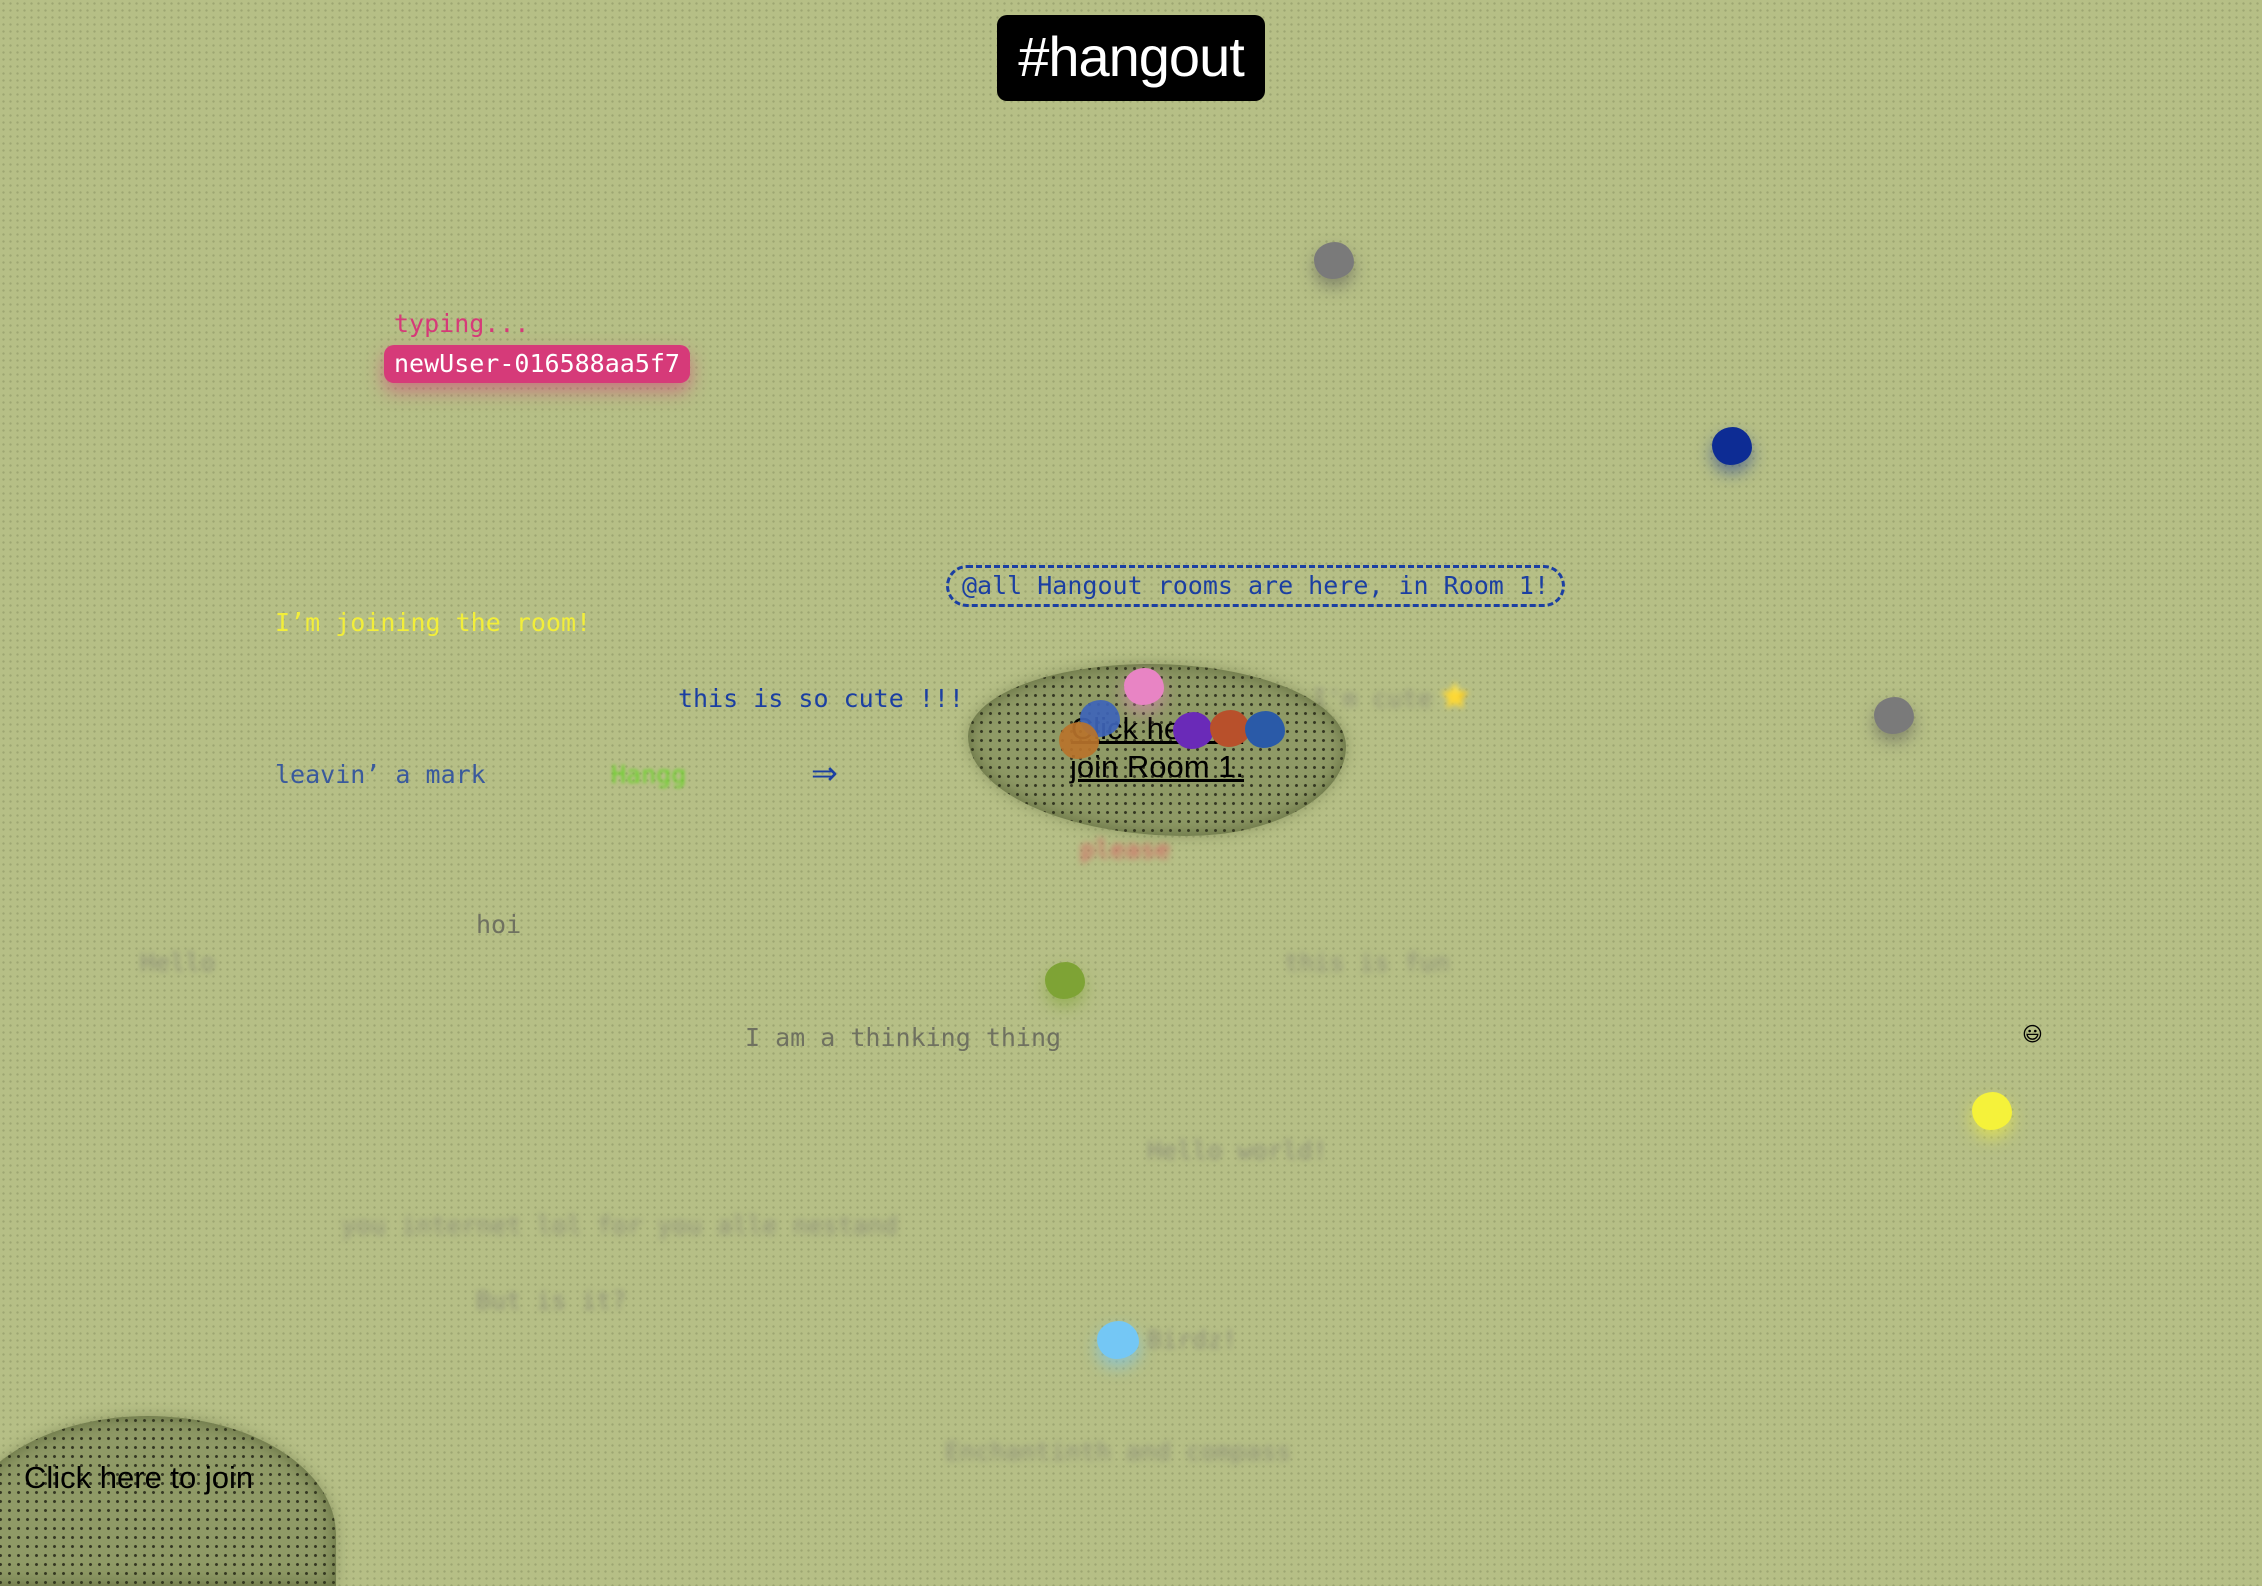 The image size is (2262, 1586). I want to click on arrow-icon: ⇒, so click(824, 773).